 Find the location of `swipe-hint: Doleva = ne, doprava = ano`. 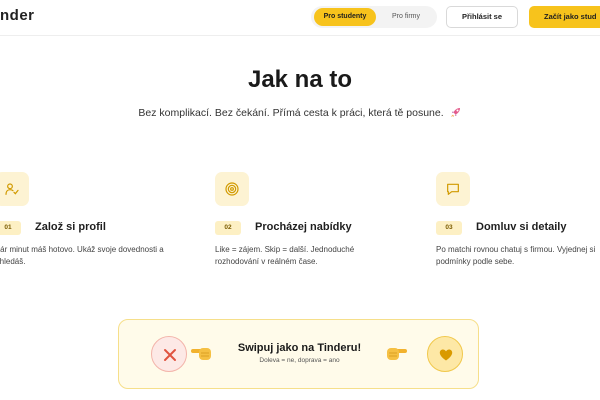

swipe-hint: Doleva = ne, doprava = ano is located at coordinates (299, 360).